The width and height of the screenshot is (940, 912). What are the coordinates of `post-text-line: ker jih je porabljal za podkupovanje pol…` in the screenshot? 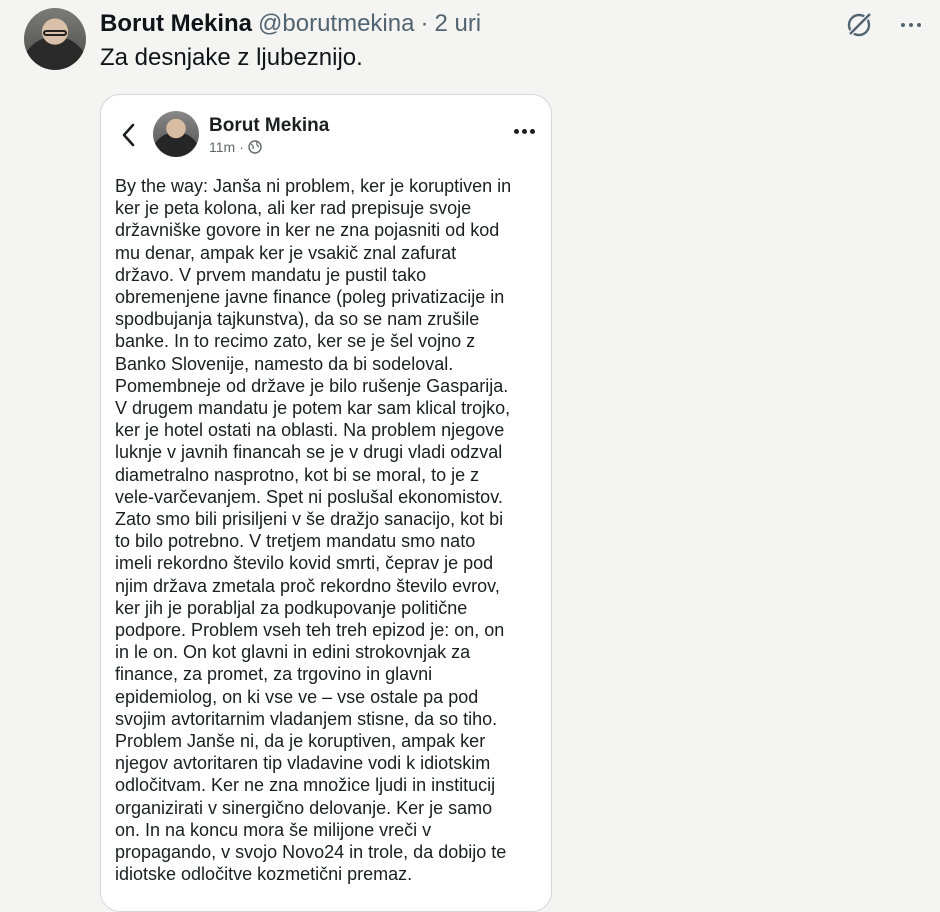 It's located at (291, 607).